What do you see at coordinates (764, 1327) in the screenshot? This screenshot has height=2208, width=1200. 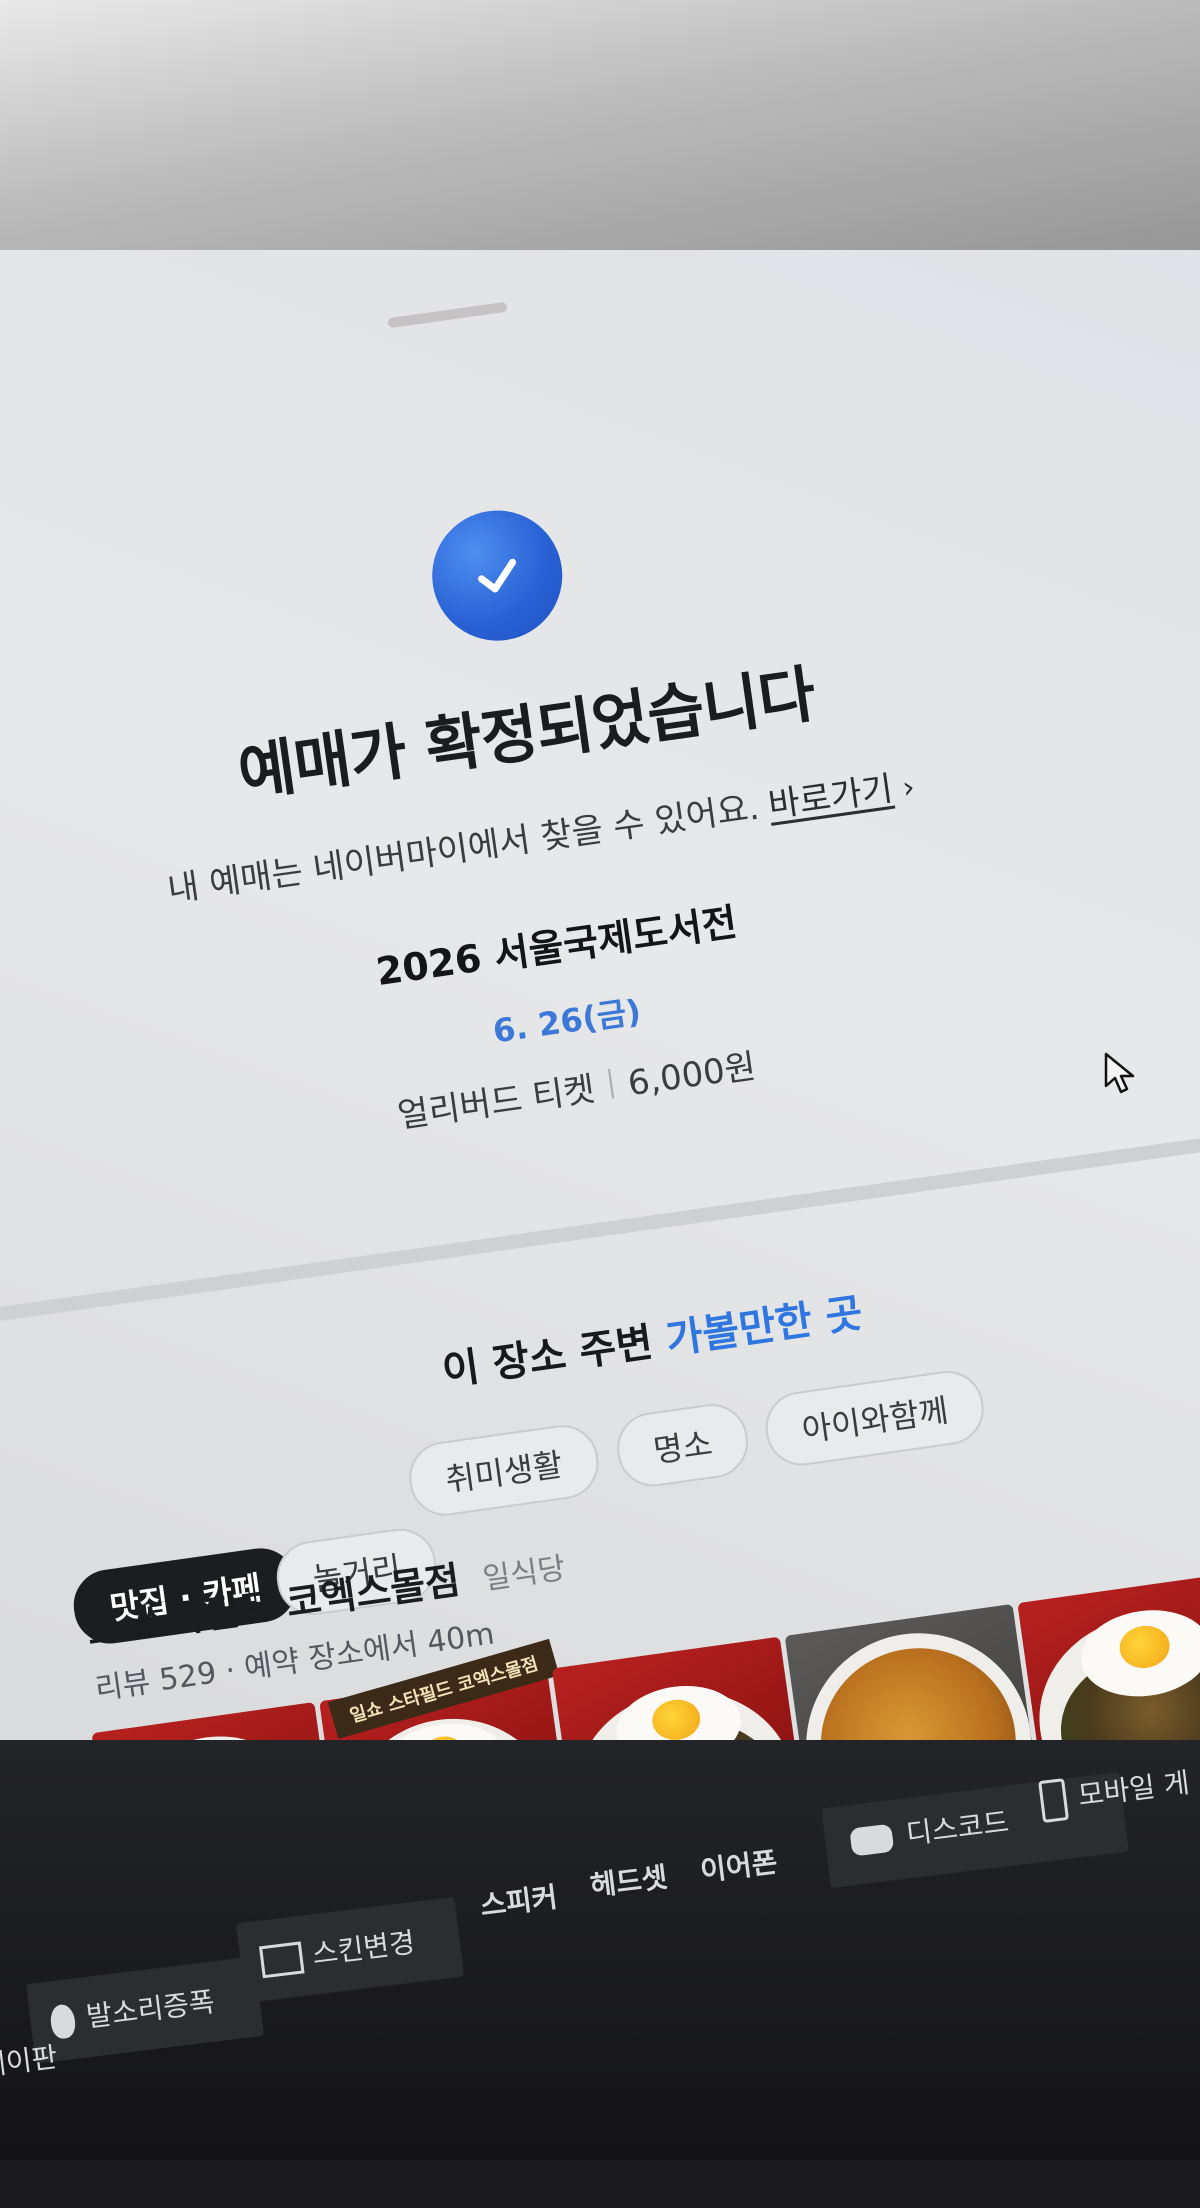 I see `nearby-title-accent: 가볼만한 곳` at bounding box center [764, 1327].